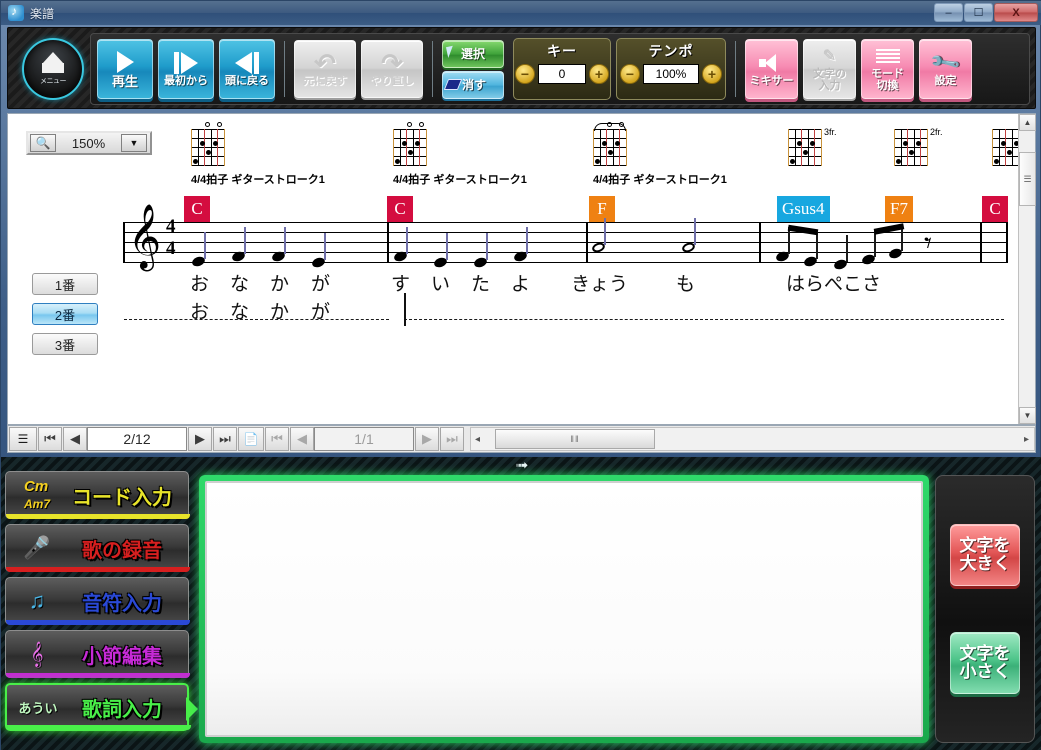 The image size is (1041, 750). I want to click on mode-switch-button: モード 切換, so click(887, 69).